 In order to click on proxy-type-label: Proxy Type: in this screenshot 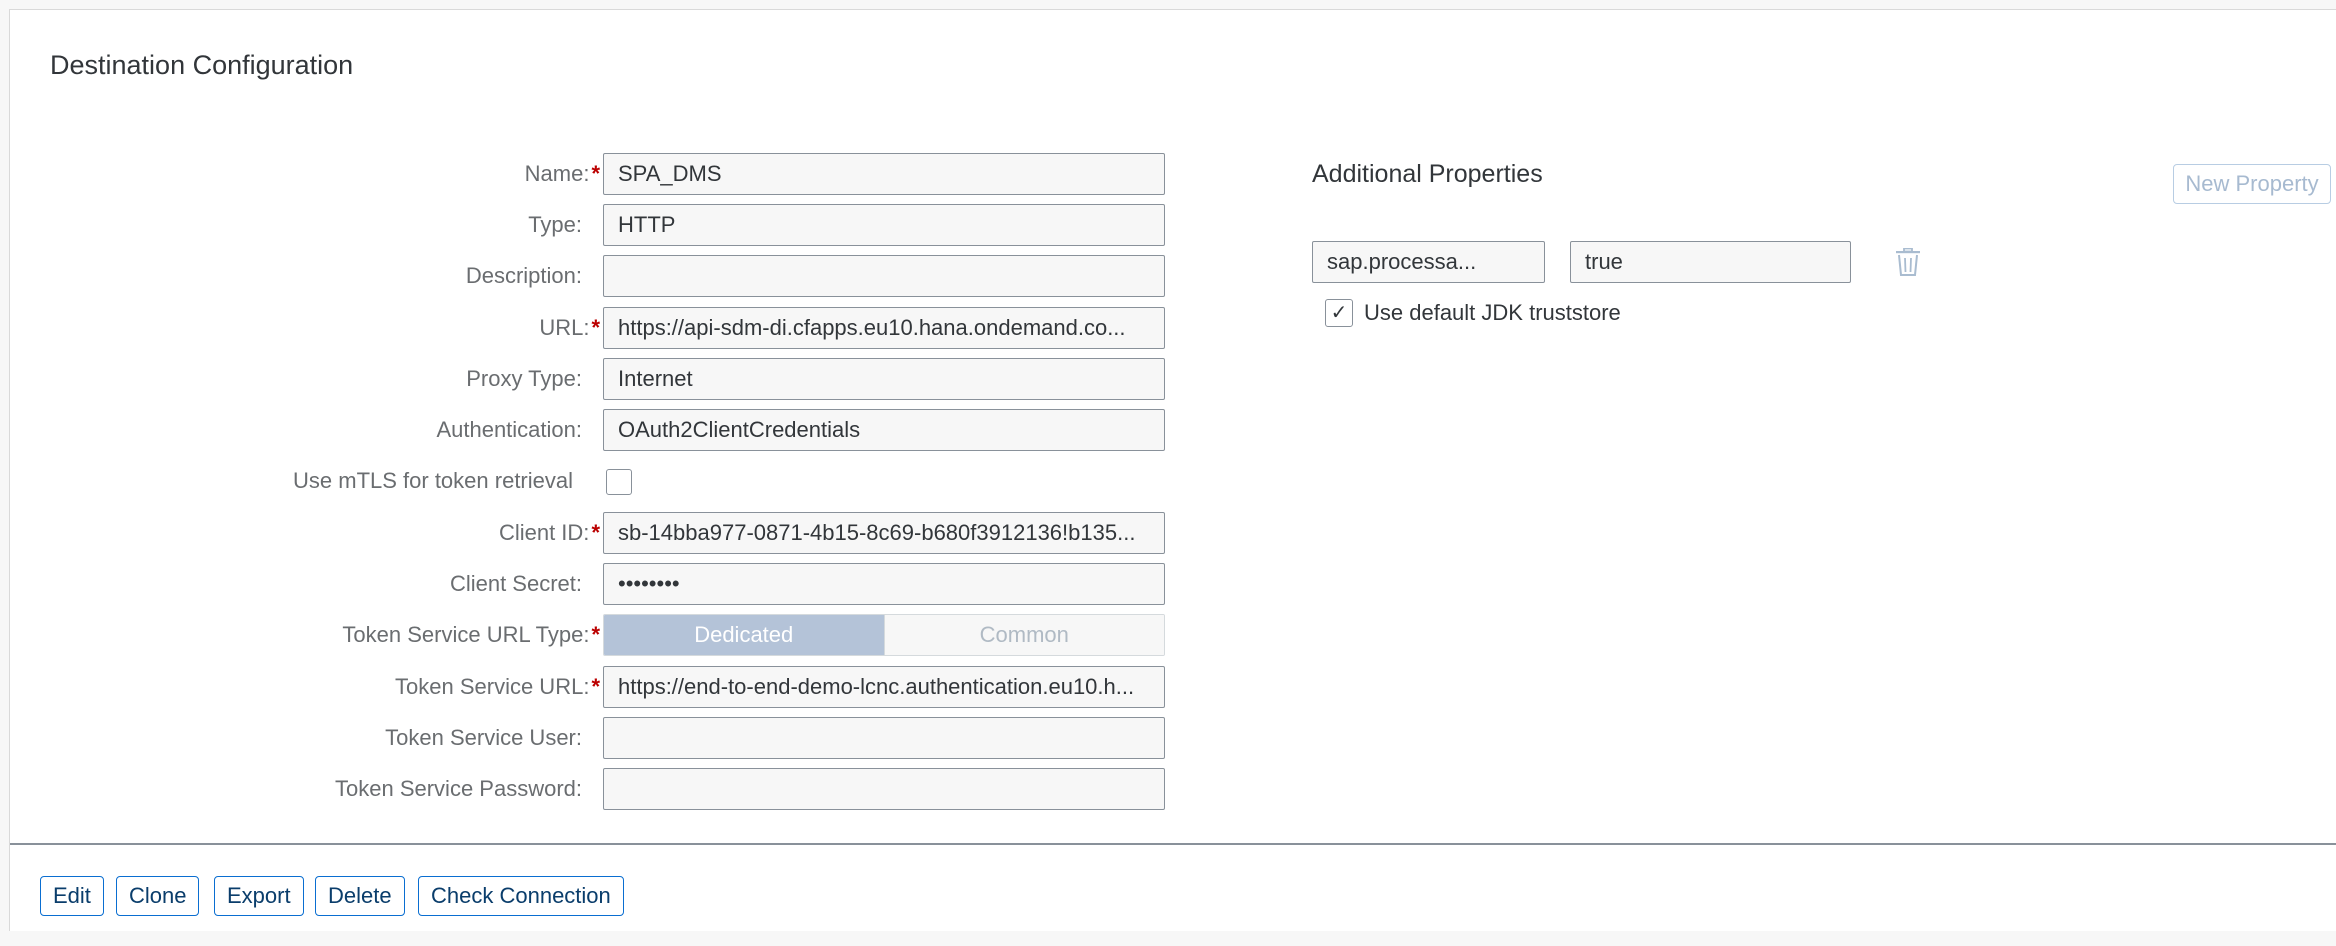, I will do `click(524, 378)`.